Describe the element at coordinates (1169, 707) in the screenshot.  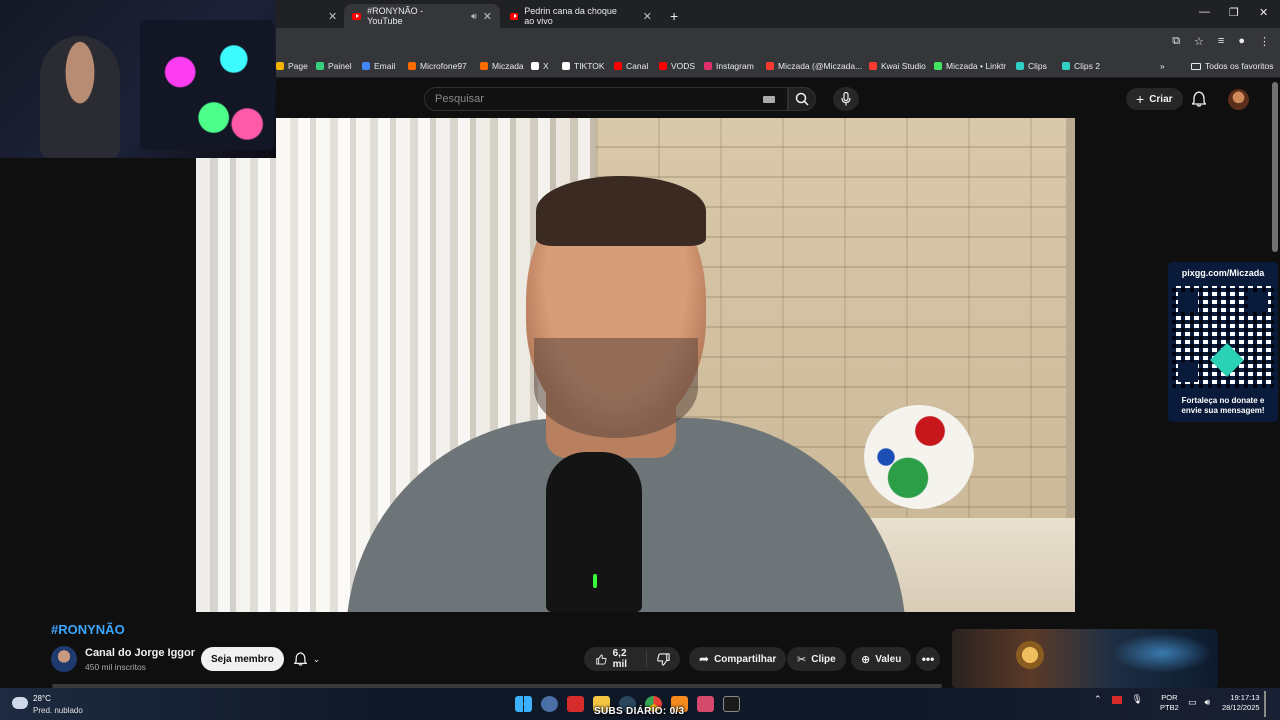
I see `keyboard-layout: PTB2` at that location.